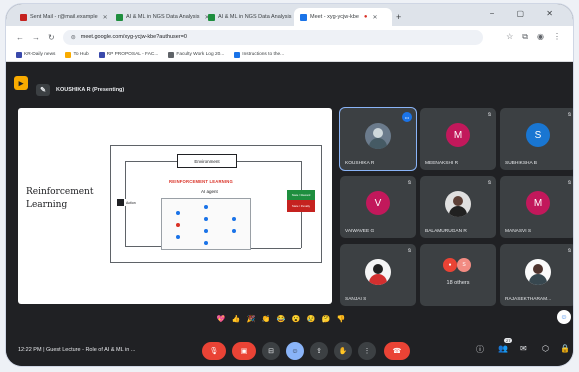  Describe the element at coordinates (43, 90) in the screenshot. I see `present-icon: ✎` at that location.